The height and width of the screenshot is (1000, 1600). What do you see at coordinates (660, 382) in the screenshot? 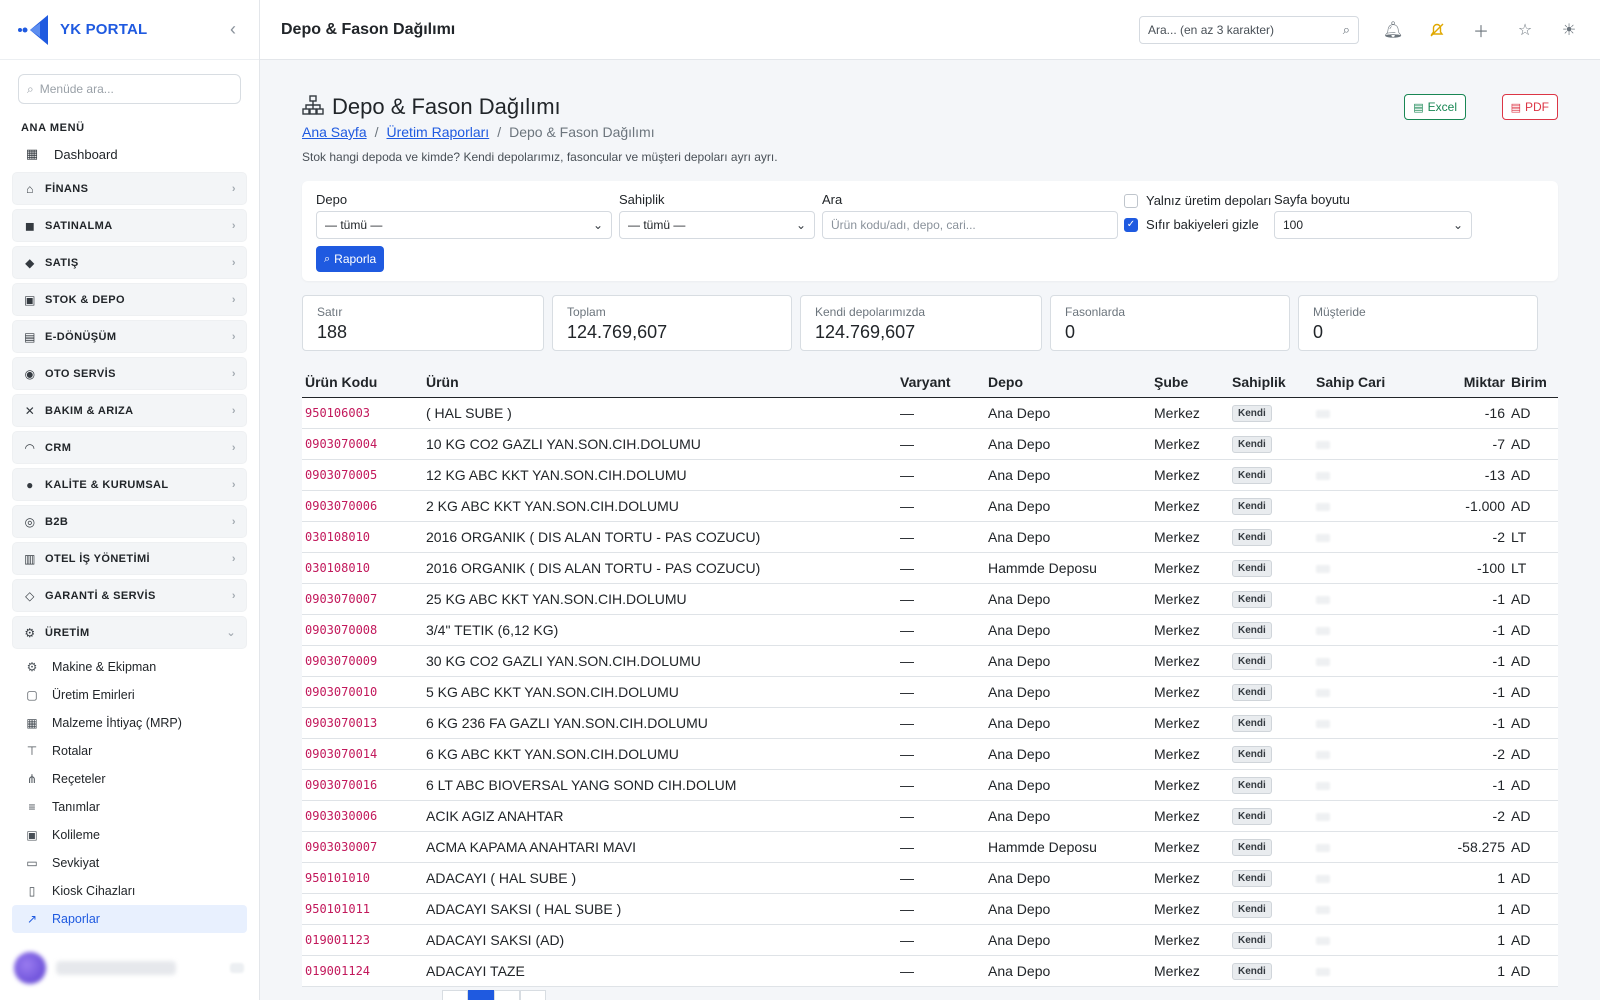
I see `column-header: Ürün` at bounding box center [660, 382].